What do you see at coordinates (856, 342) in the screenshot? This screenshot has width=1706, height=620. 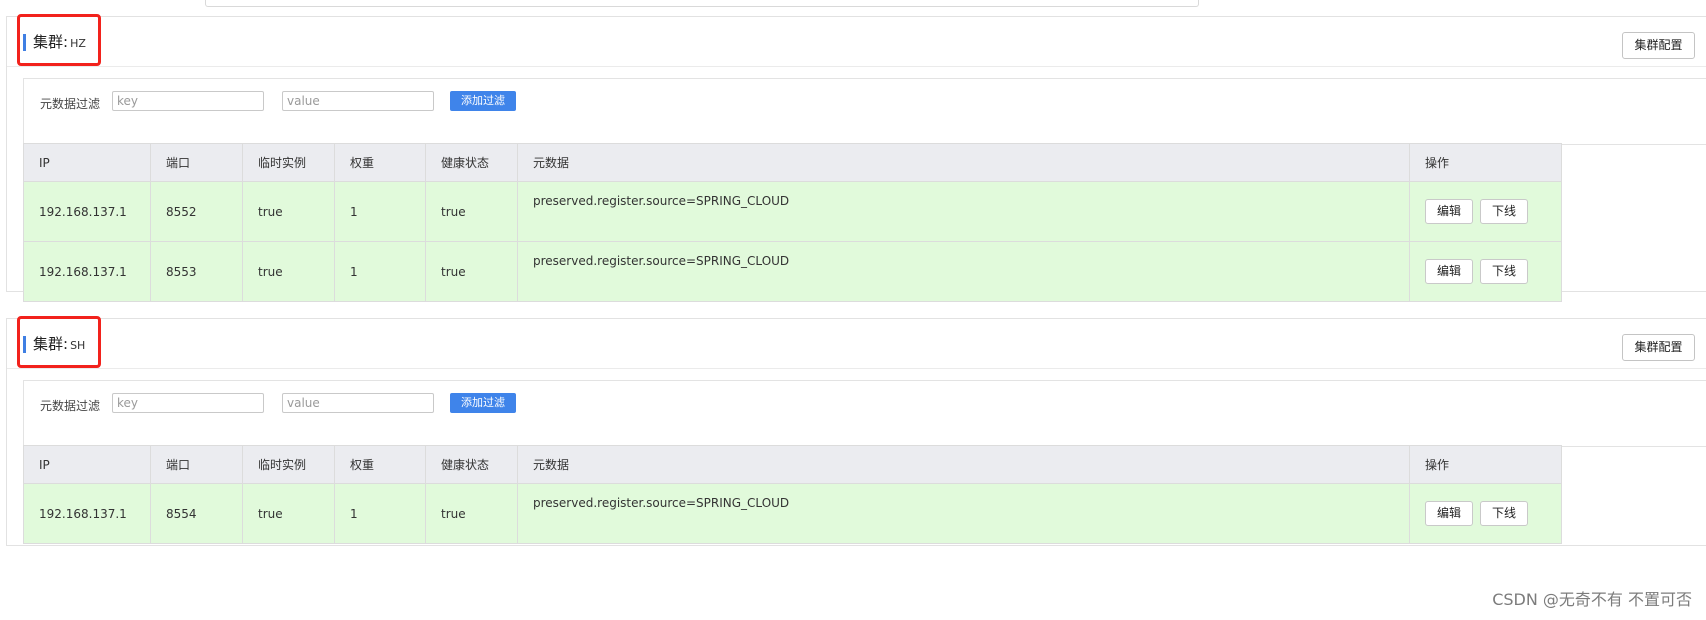 I see `cluster-header: 集群: SH 集群配置` at bounding box center [856, 342].